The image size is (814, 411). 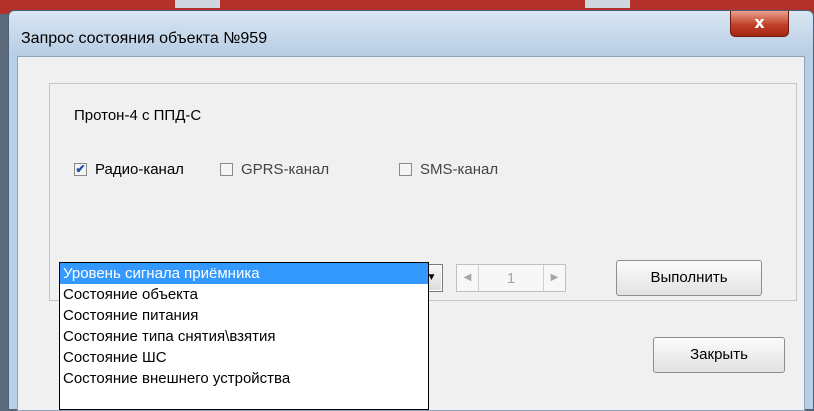 What do you see at coordinates (689, 278) in the screenshot?
I see `execute-button: Выполнить` at bounding box center [689, 278].